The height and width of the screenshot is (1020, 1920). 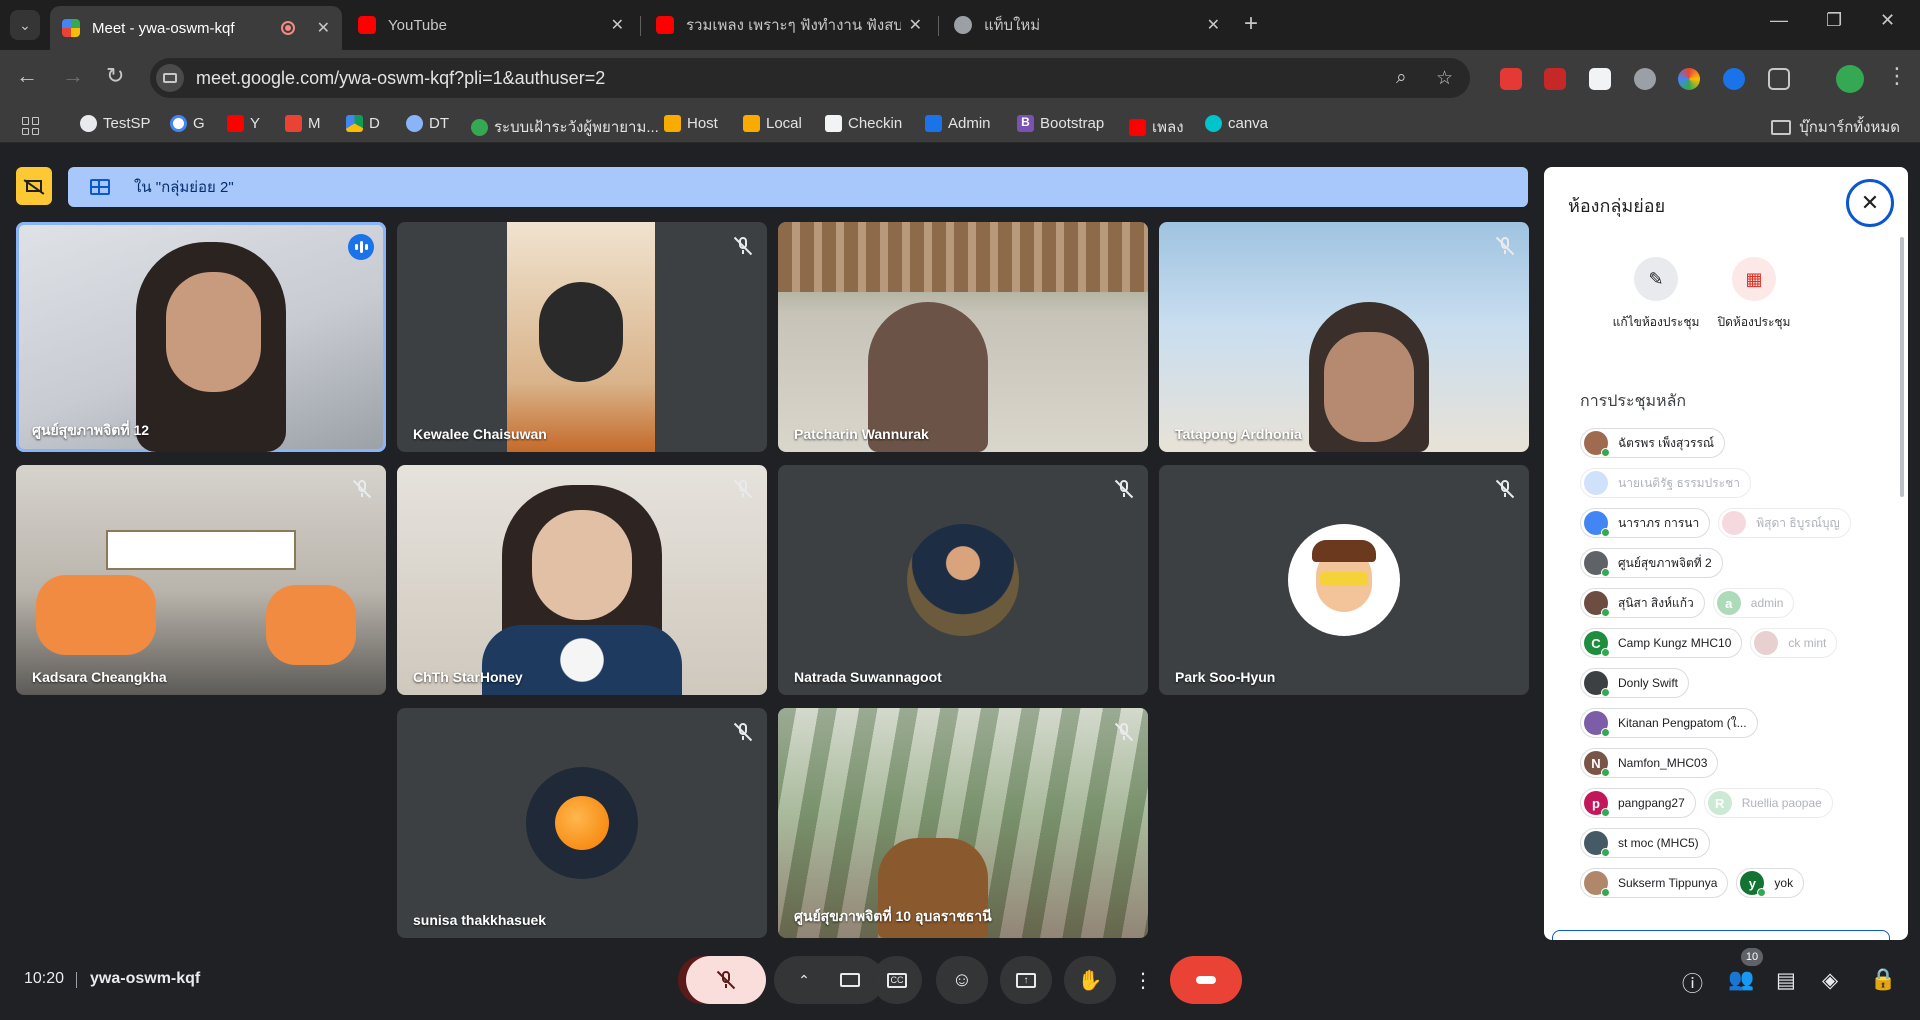 What do you see at coordinates (1087, 25) in the screenshot?
I see `tab-new: แท็บใหม่ ✕` at bounding box center [1087, 25].